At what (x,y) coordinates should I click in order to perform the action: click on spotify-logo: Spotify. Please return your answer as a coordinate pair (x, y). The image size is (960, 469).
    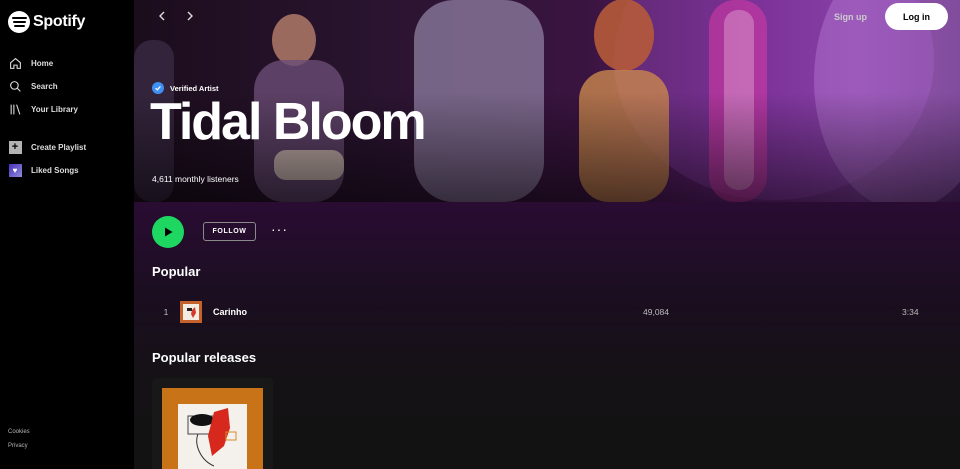
    Looking at the image, I should click on (46, 22).